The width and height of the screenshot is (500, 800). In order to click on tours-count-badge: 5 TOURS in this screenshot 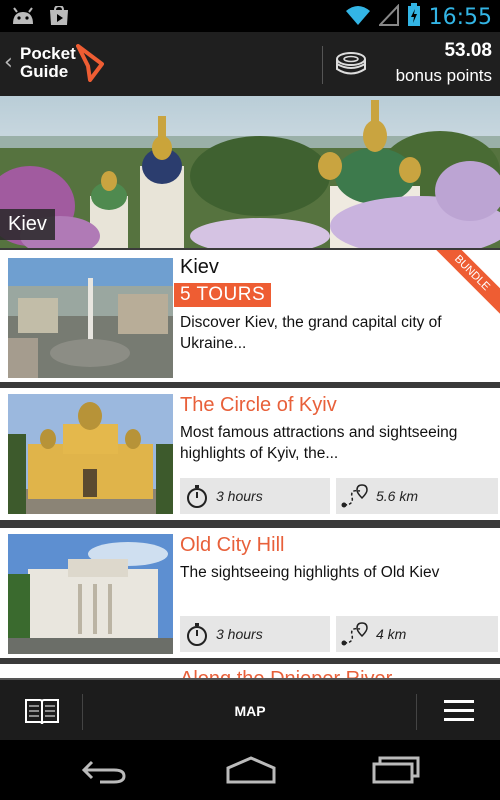, I will do `click(223, 295)`.